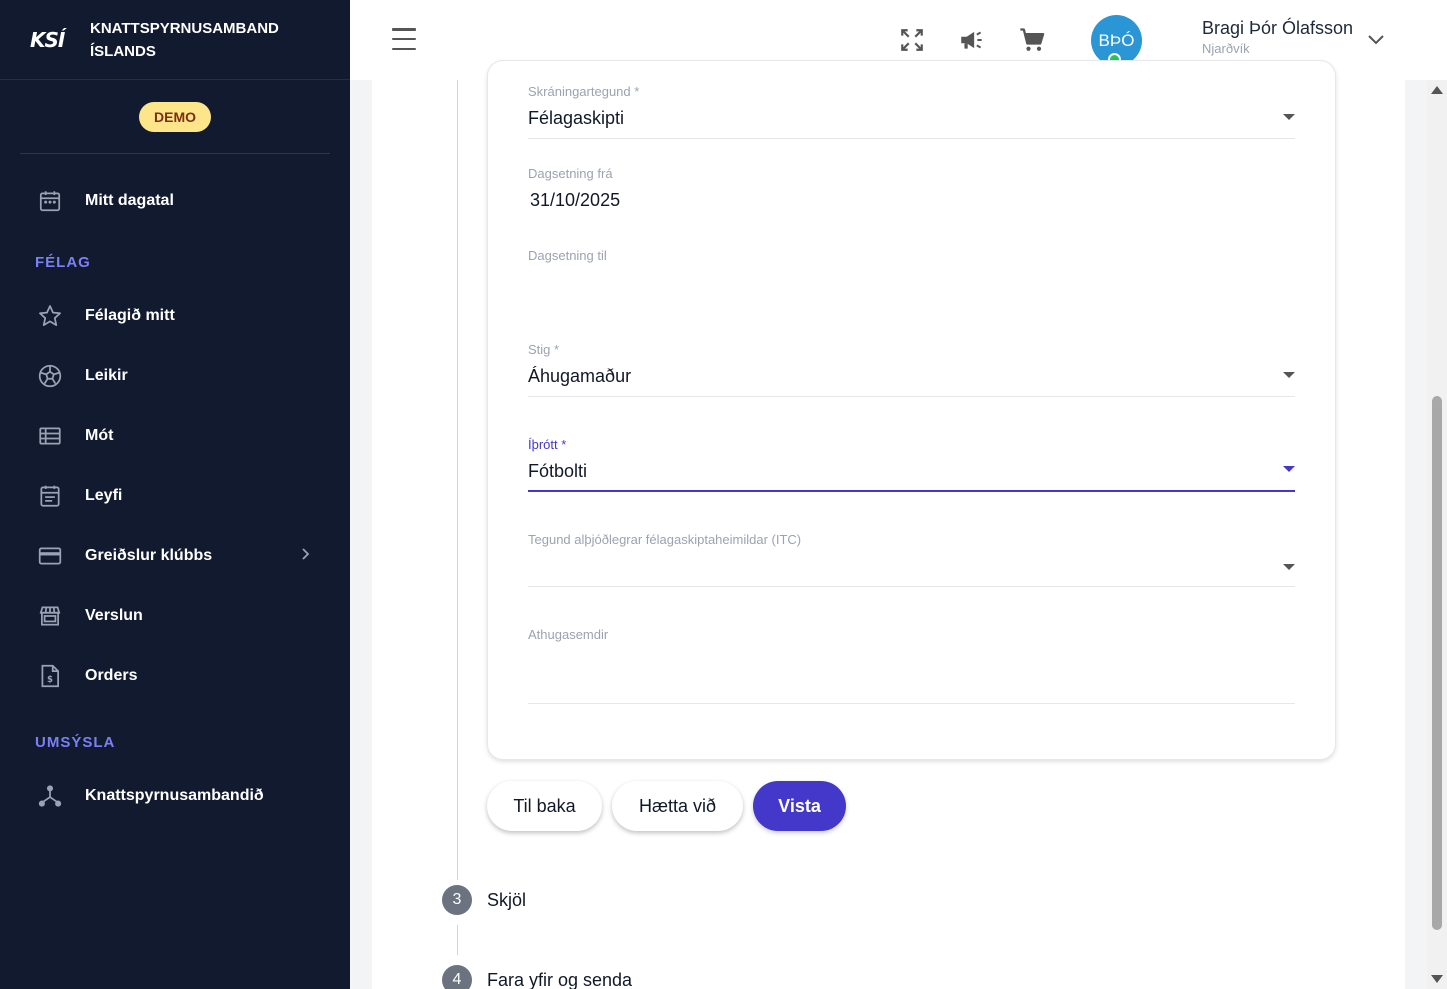  What do you see at coordinates (175, 201) in the screenshot?
I see `sidebar-item-calendar: Mitt dagatal` at bounding box center [175, 201].